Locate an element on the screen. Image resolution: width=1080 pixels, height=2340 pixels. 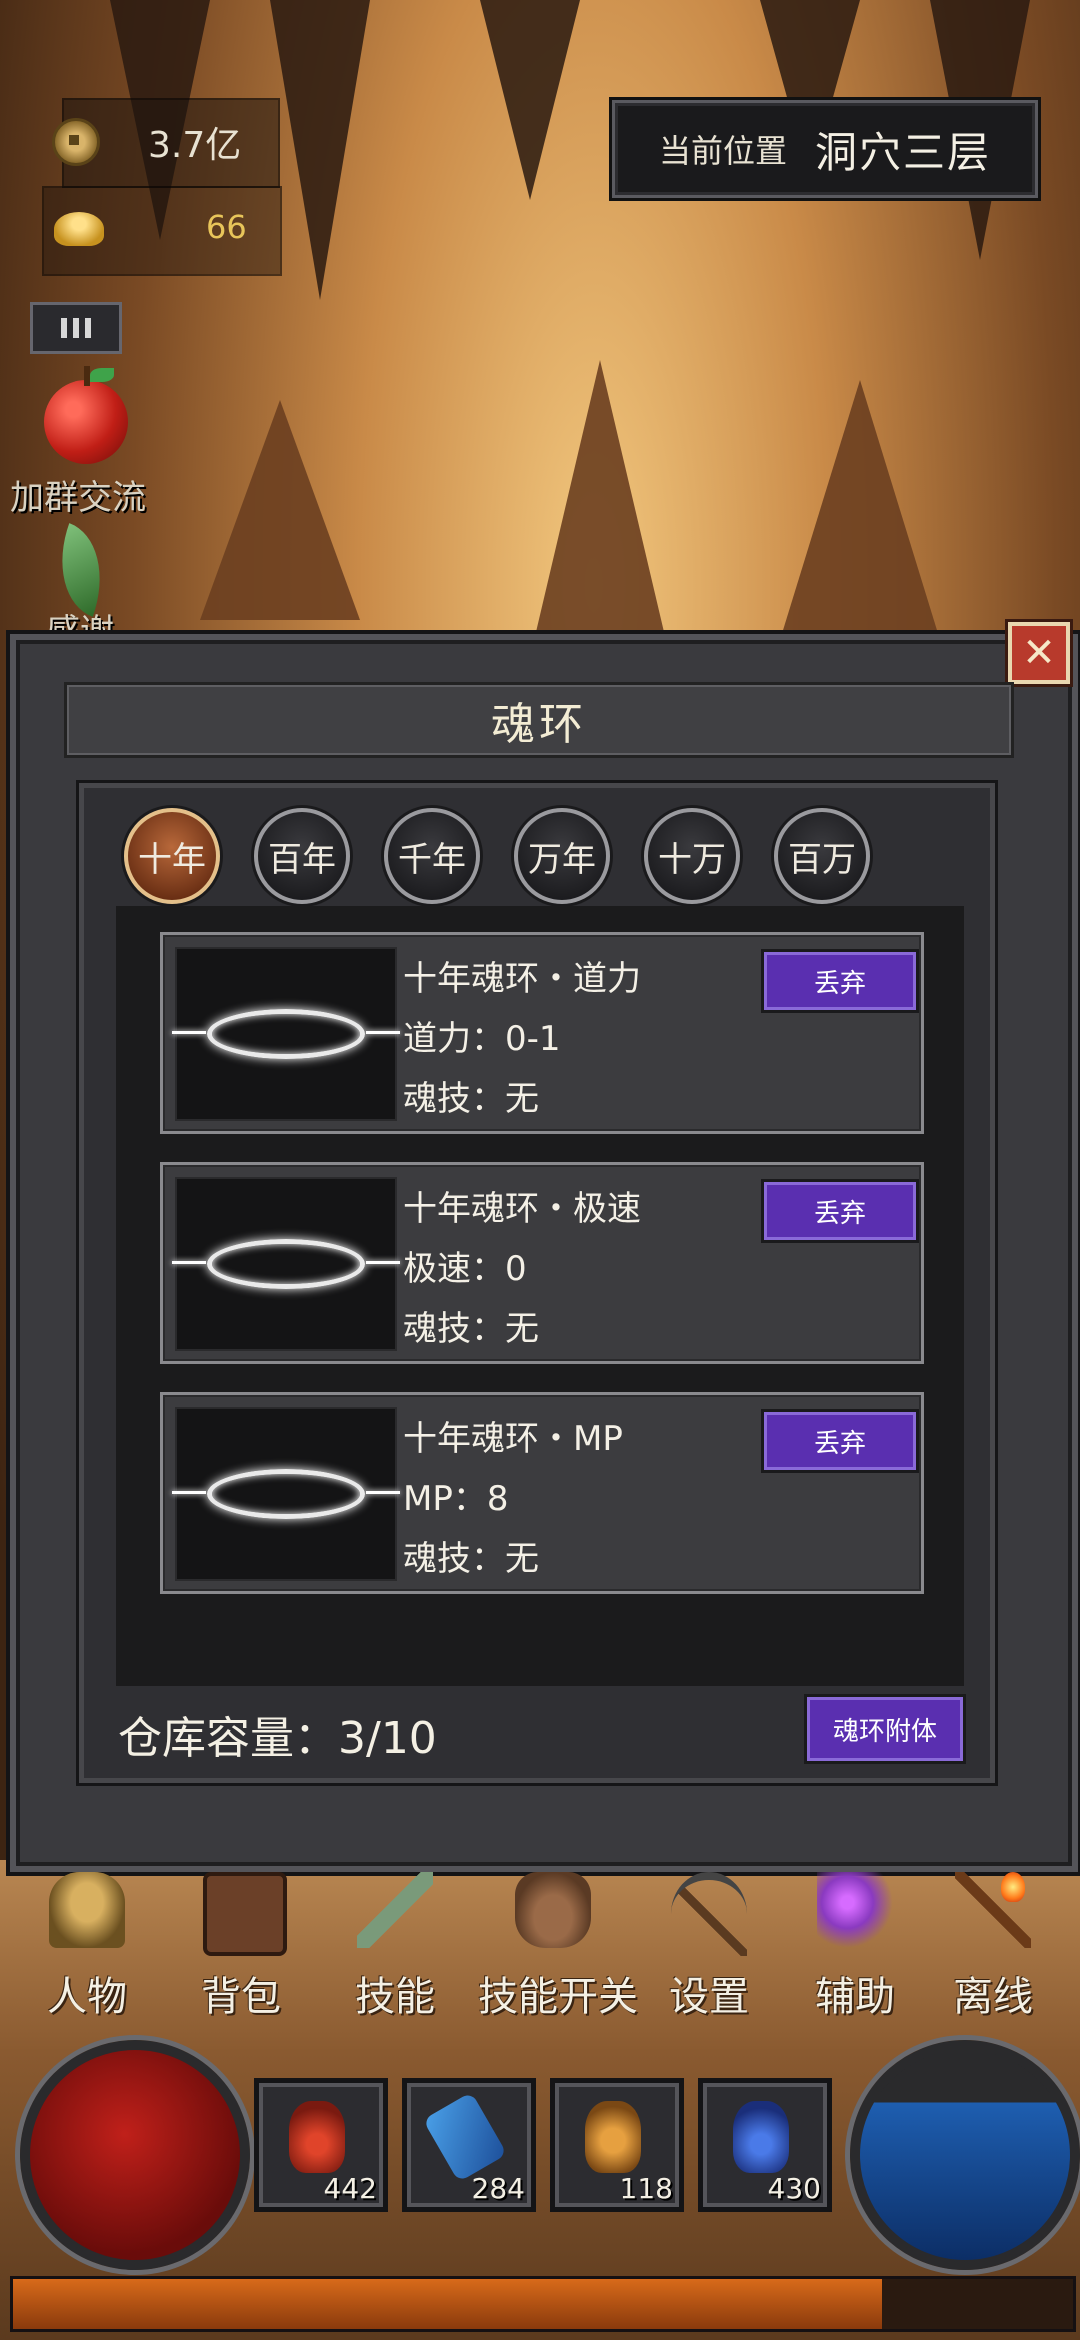
mp-orb is located at coordinates (965, 2155).